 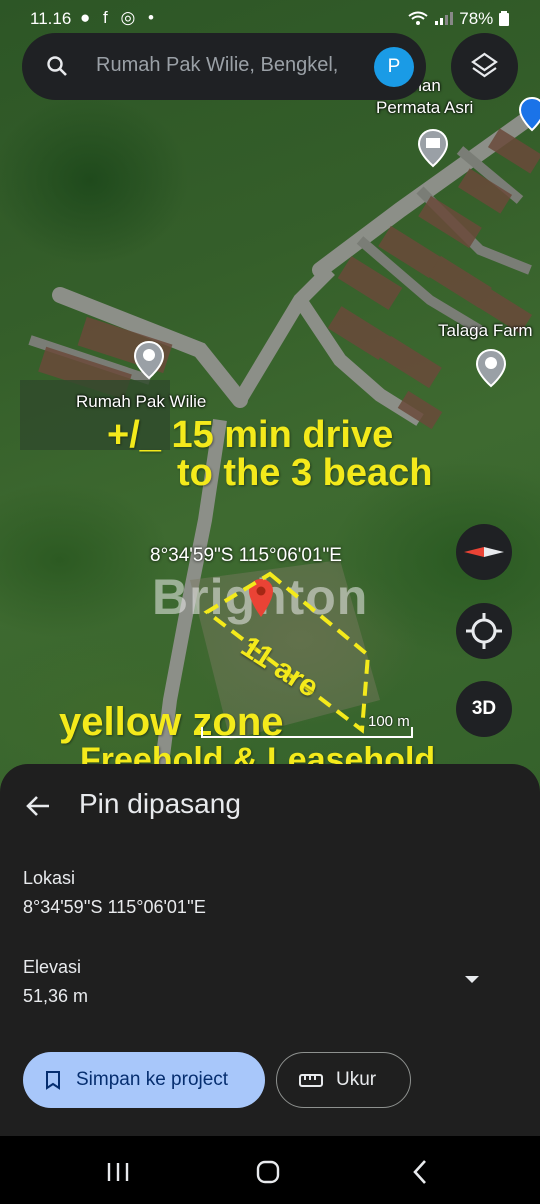 I want to click on elevation-value: 51,36 m, so click(x=56, y=996).